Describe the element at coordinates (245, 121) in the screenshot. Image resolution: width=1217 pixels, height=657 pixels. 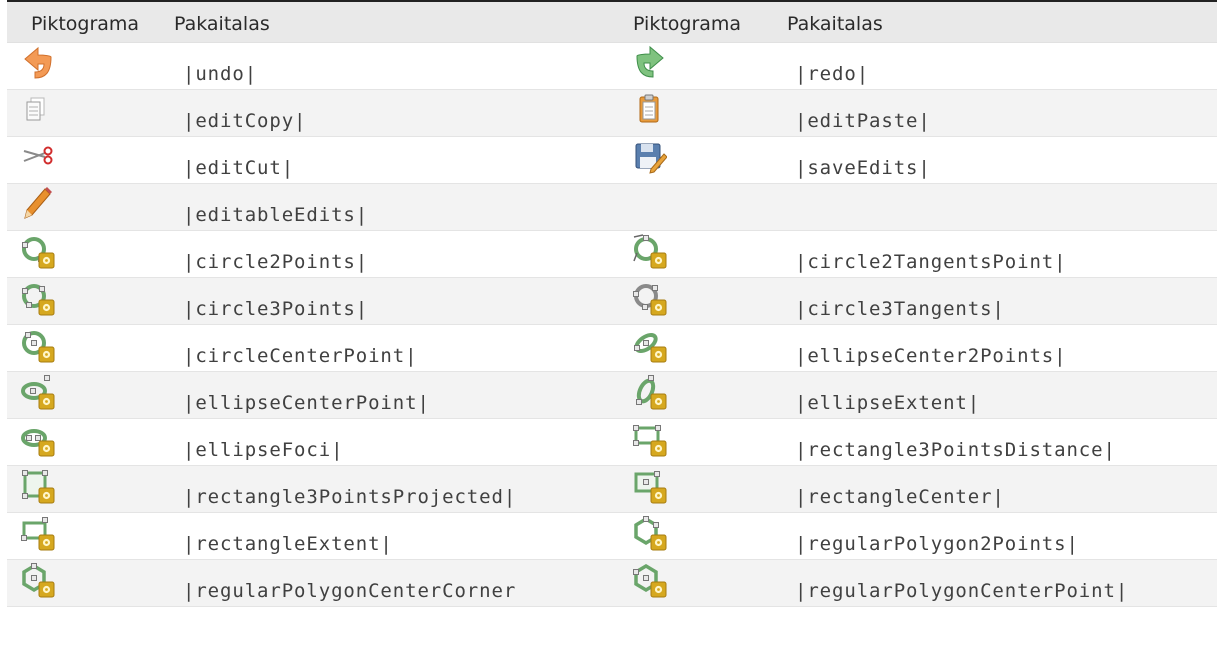
I see `left-substitution-text: |editCopy|` at that location.